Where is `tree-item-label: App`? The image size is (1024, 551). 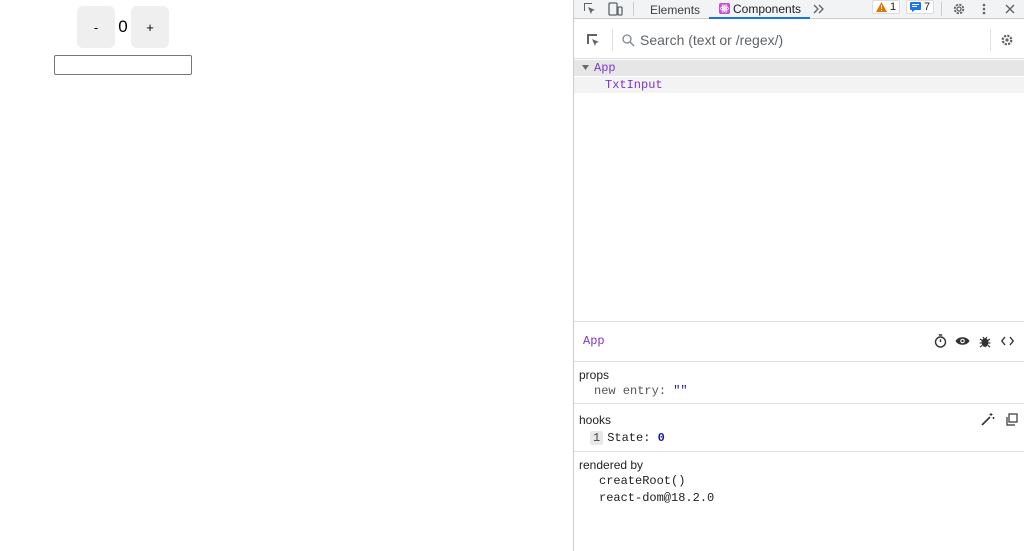
tree-item-label: App is located at coordinates (605, 68).